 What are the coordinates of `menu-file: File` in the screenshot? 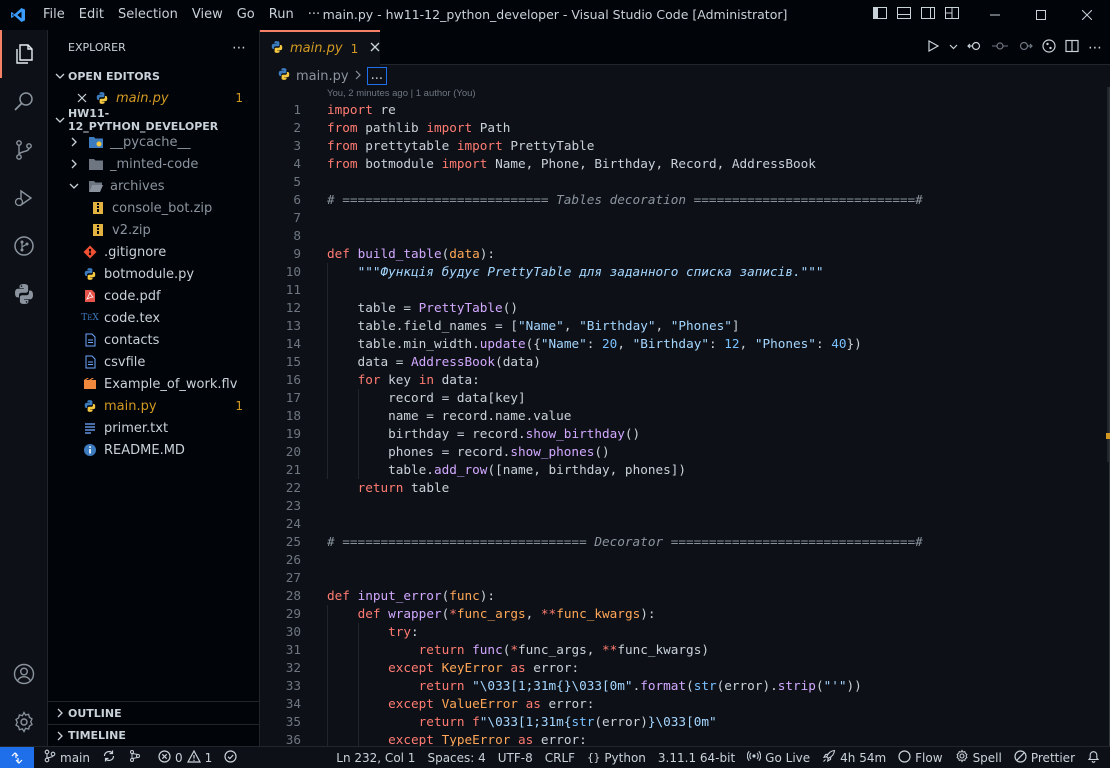 It's located at (54, 15).